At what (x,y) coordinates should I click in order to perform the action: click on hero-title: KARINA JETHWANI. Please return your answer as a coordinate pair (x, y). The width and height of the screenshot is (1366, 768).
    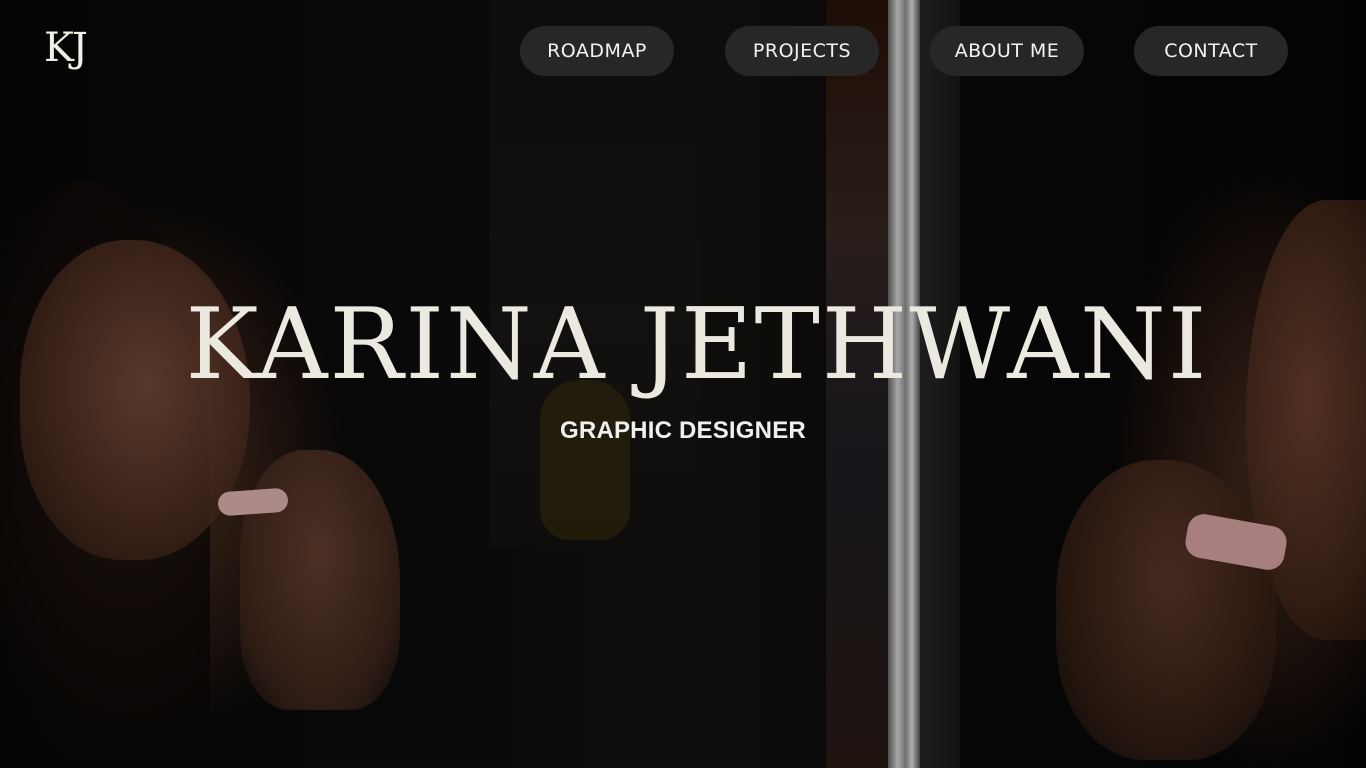
    Looking at the image, I should click on (697, 345).